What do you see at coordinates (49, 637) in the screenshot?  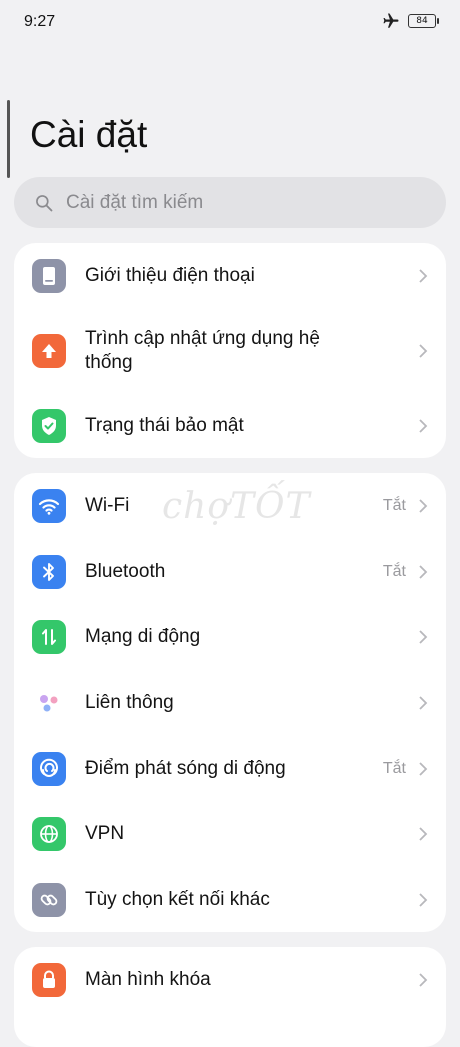 I see `mobile-data-icon` at bounding box center [49, 637].